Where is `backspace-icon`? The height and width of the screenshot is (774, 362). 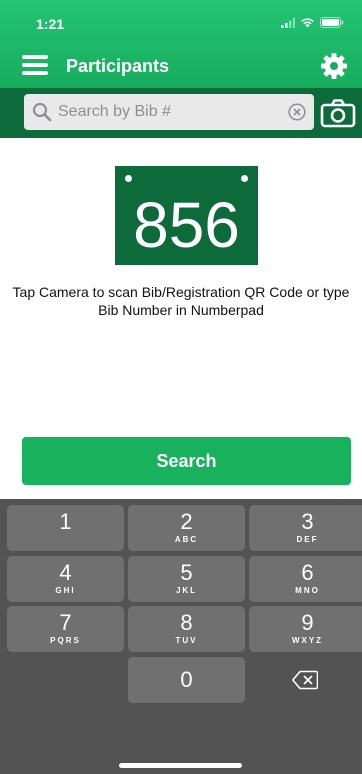
backspace-icon is located at coordinates (305, 680).